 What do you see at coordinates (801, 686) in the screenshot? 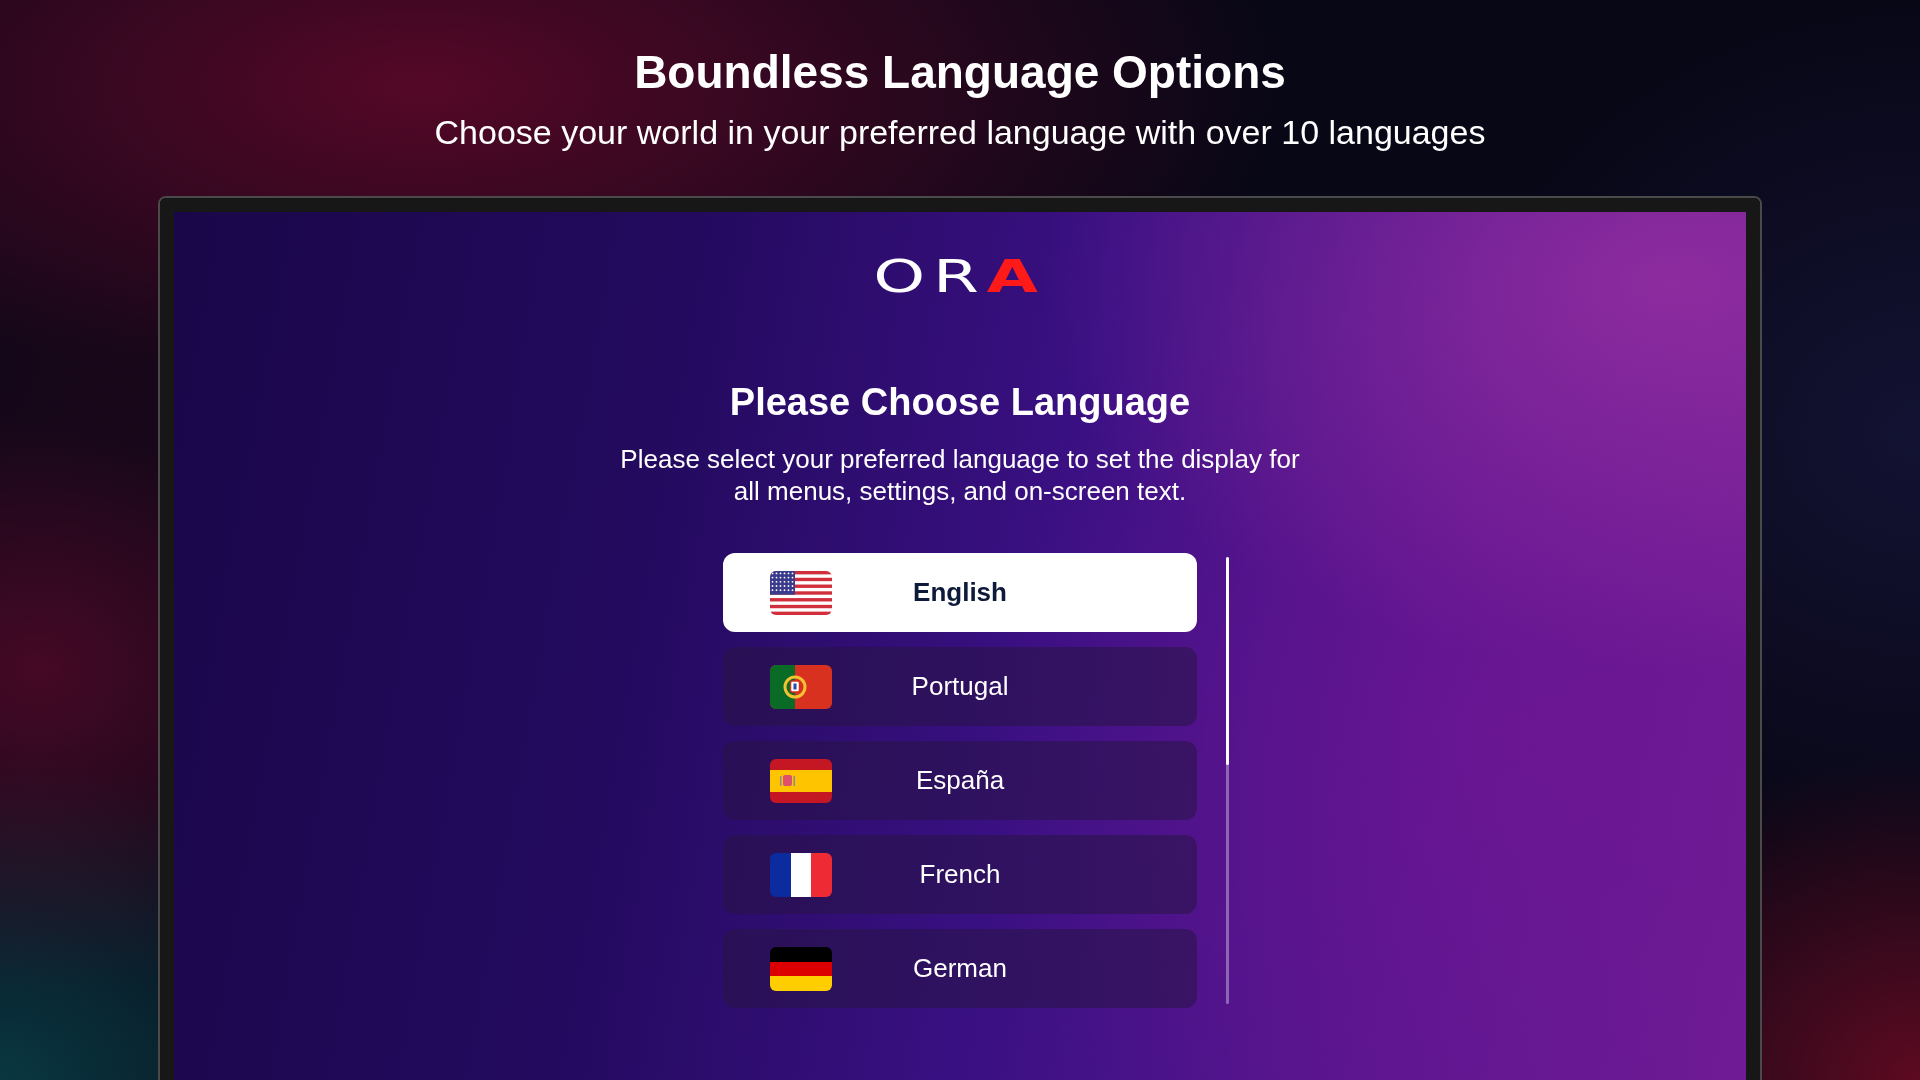
I see `portugal-flag-icon` at bounding box center [801, 686].